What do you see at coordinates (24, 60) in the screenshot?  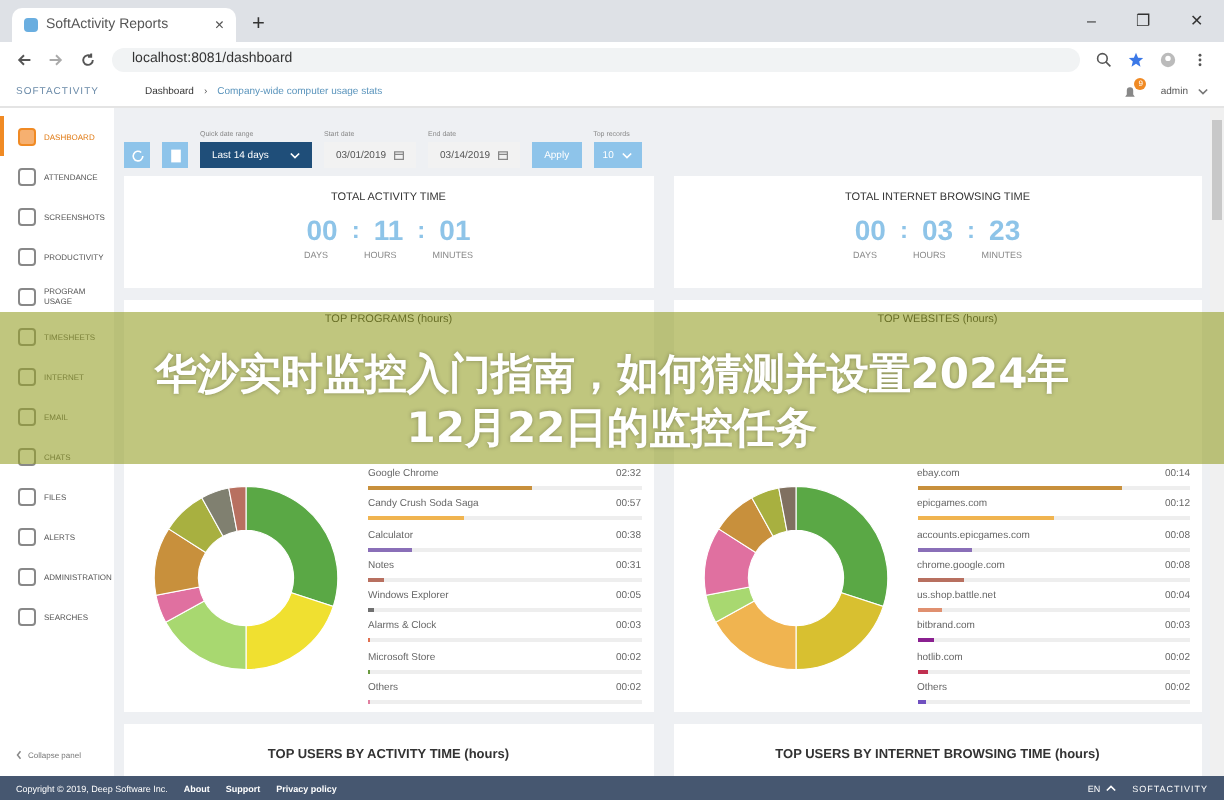 I see `back-arrow-icon` at bounding box center [24, 60].